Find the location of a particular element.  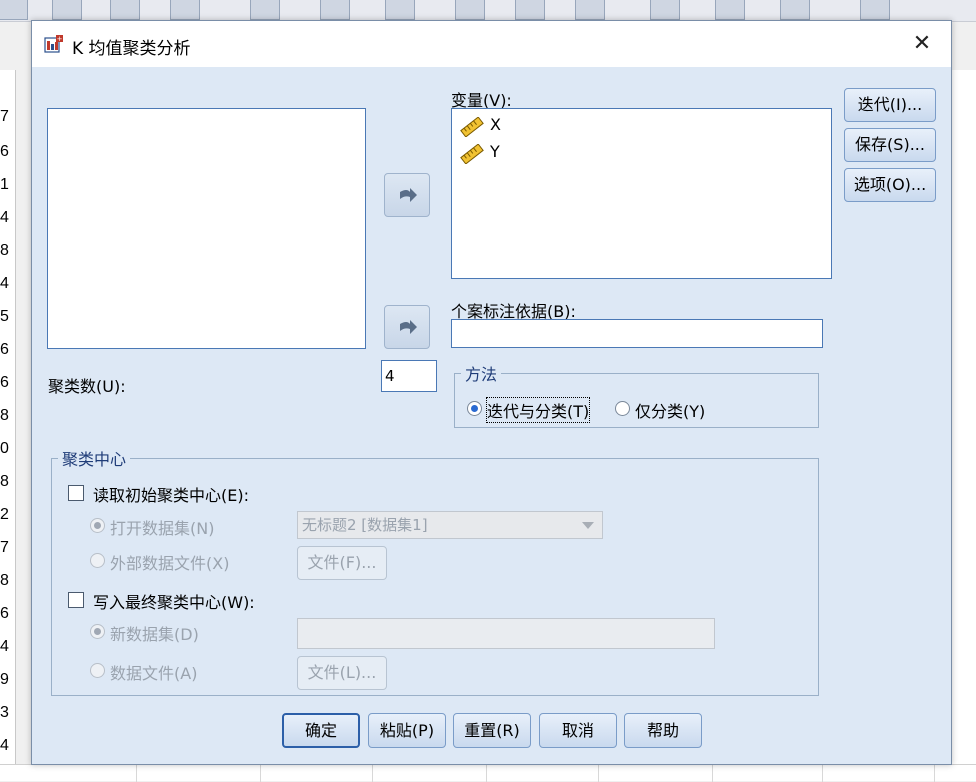

write-final-centers-label: 写入最终聚类中心(W): is located at coordinates (174, 601).